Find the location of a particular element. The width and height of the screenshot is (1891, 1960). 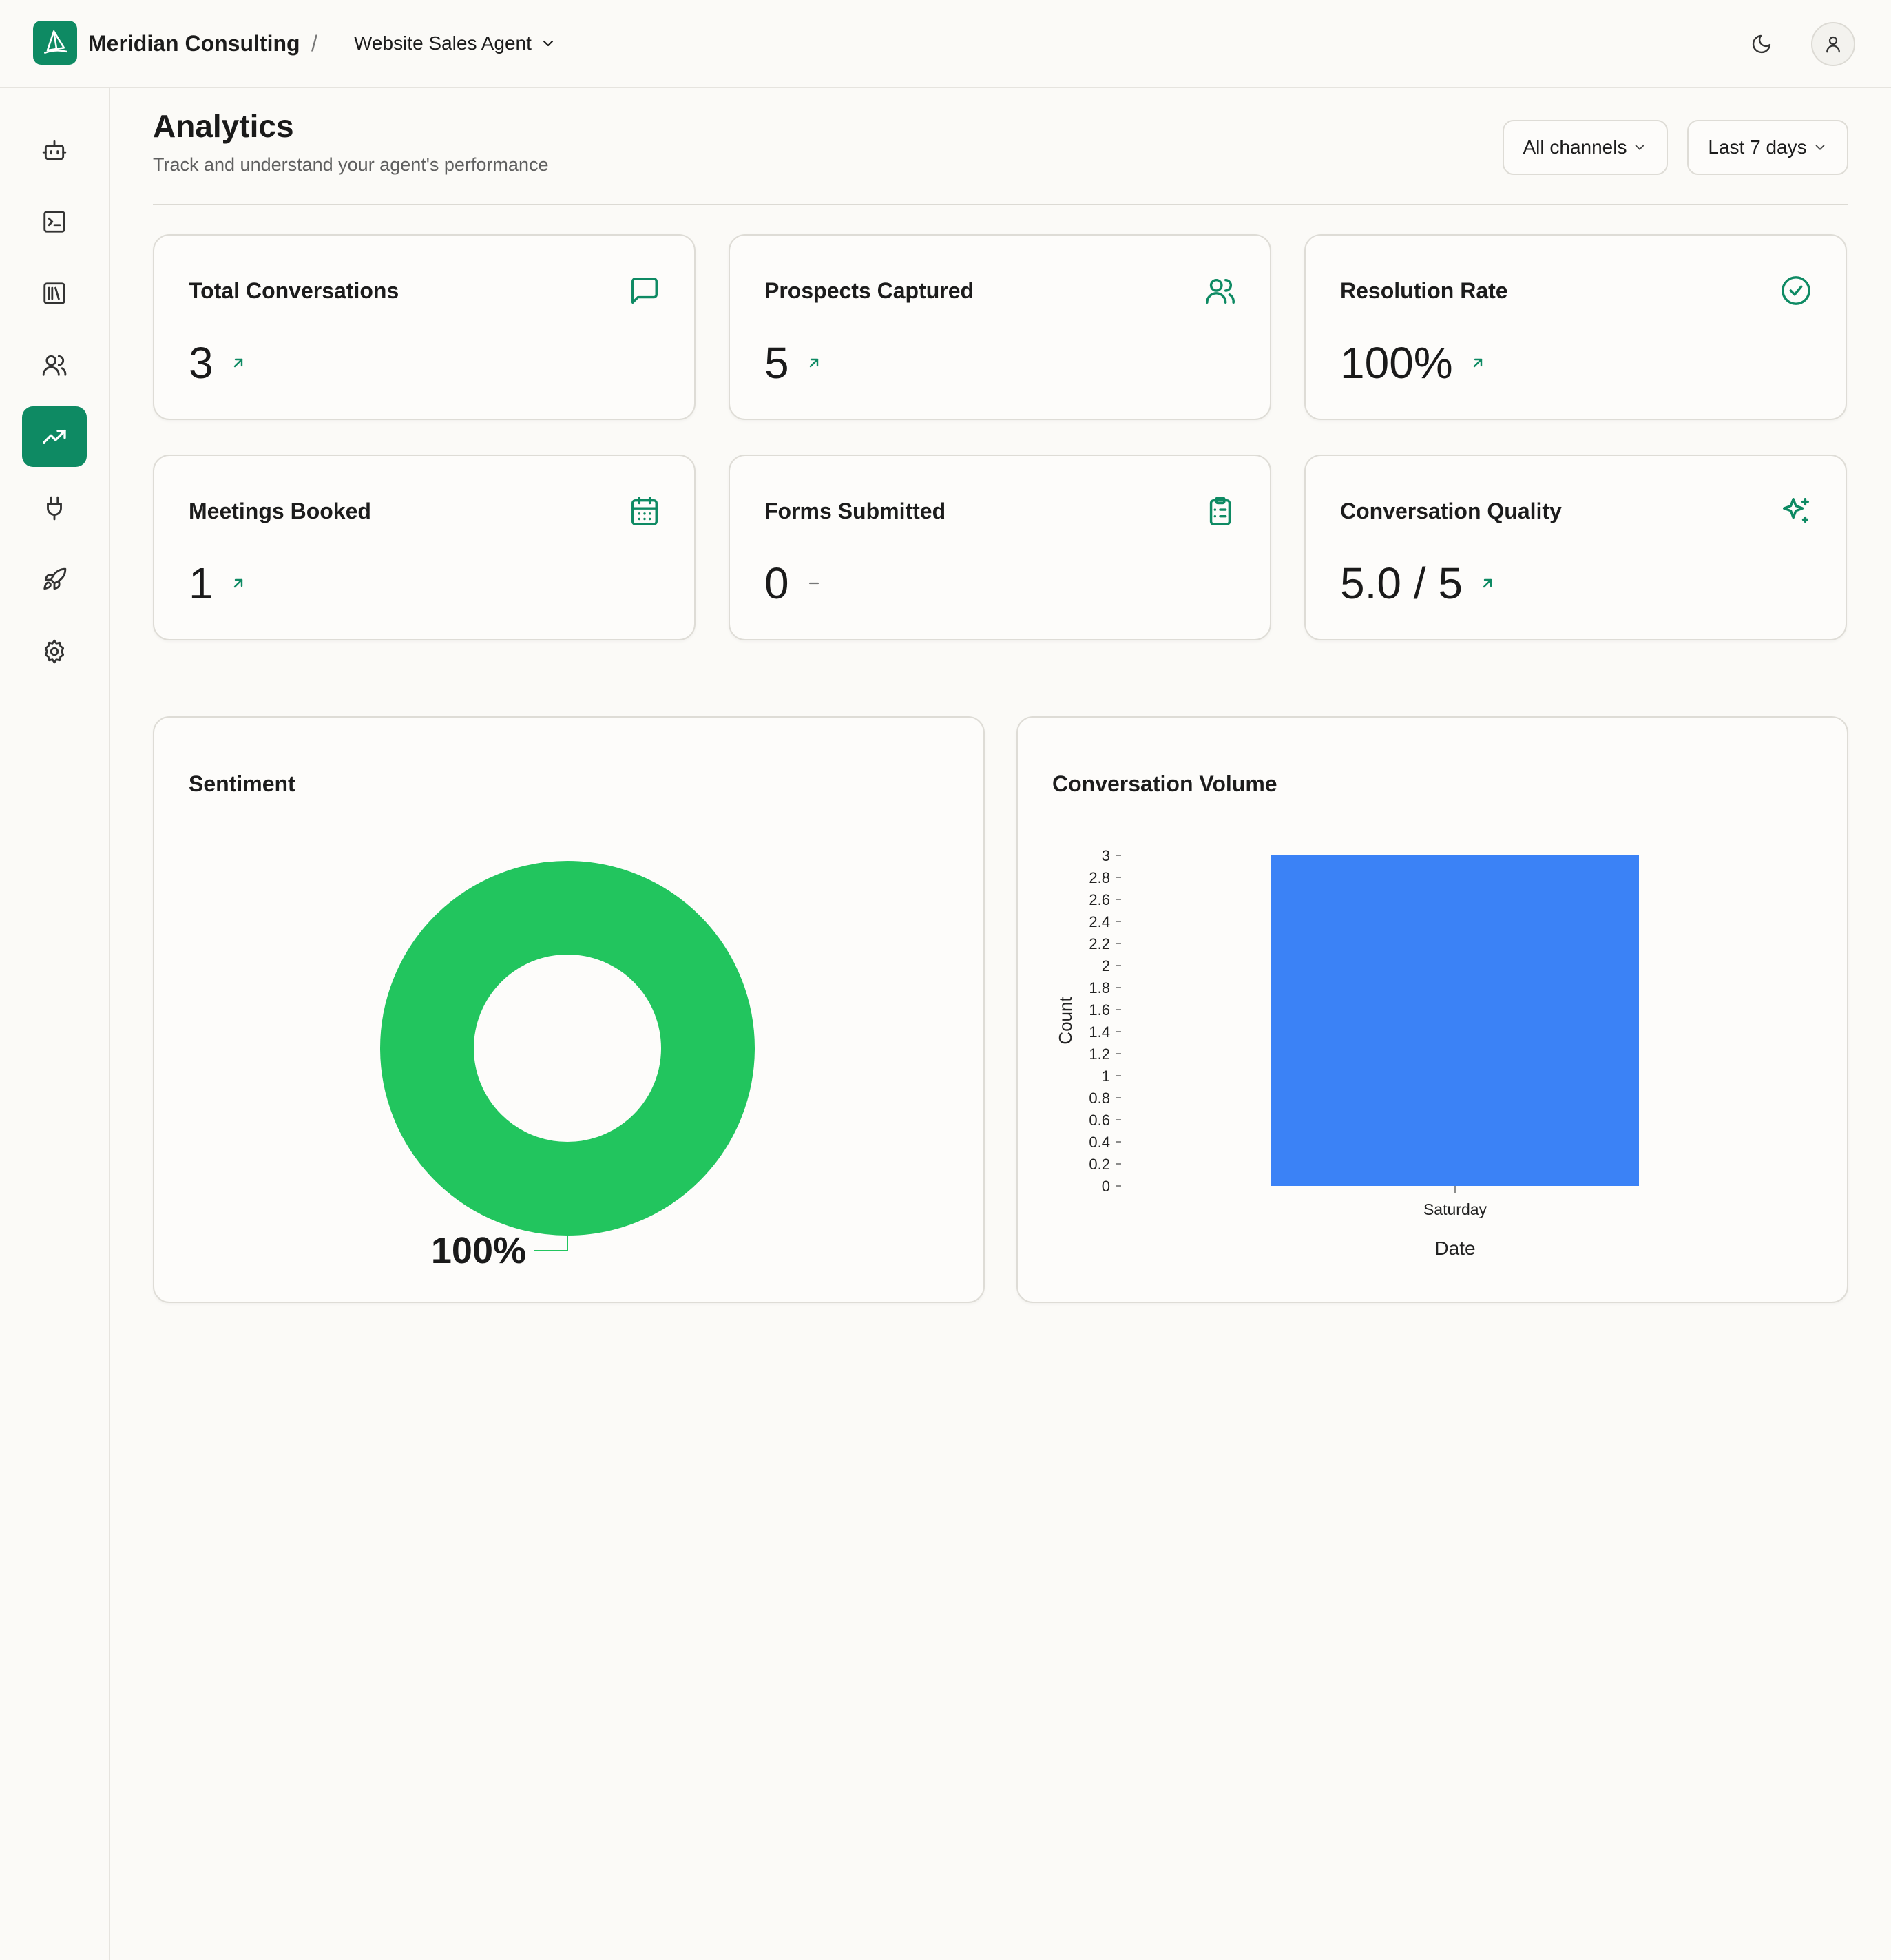

y-tick-label: 2 is located at coordinates (1106, 965).